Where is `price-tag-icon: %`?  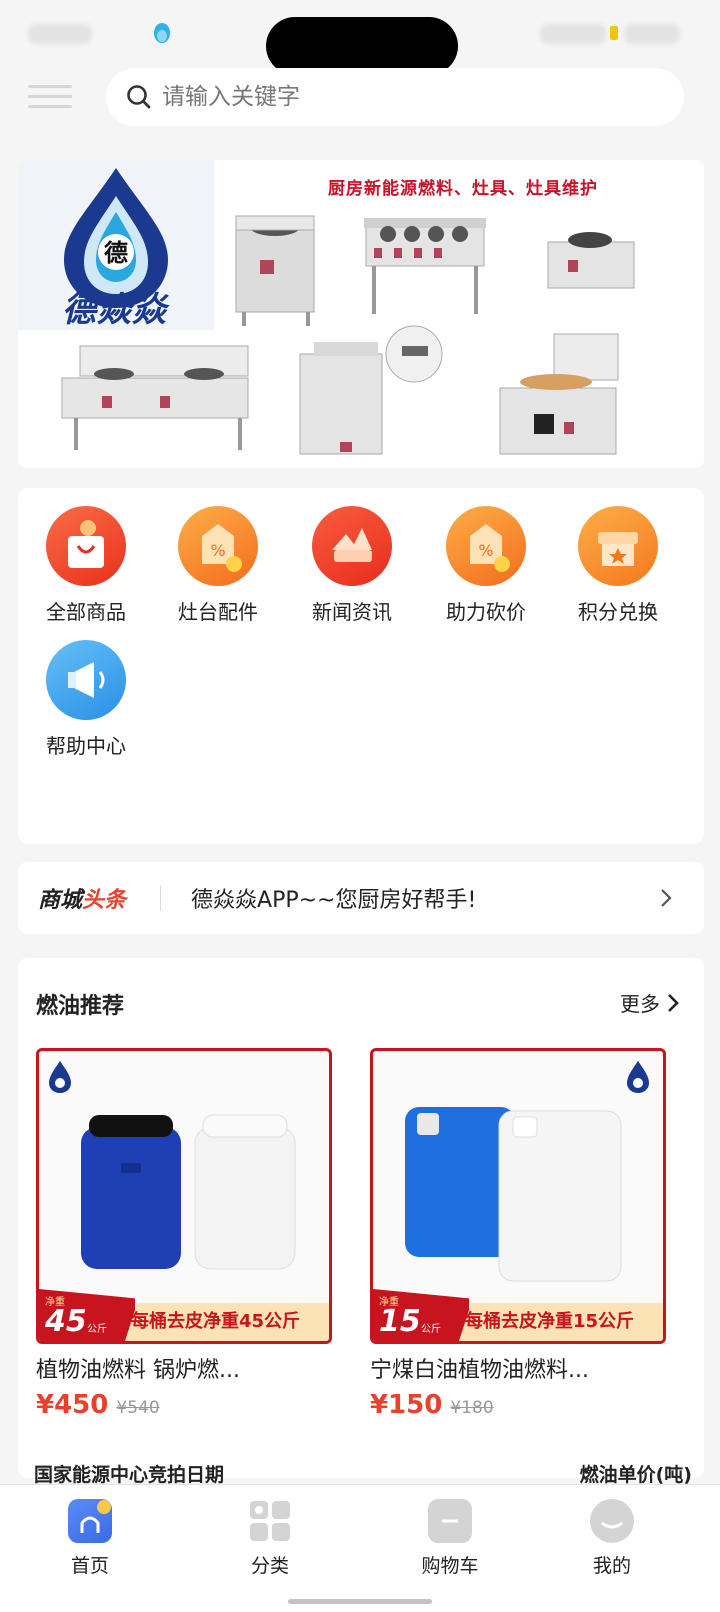
price-tag-icon: % is located at coordinates (218, 546).